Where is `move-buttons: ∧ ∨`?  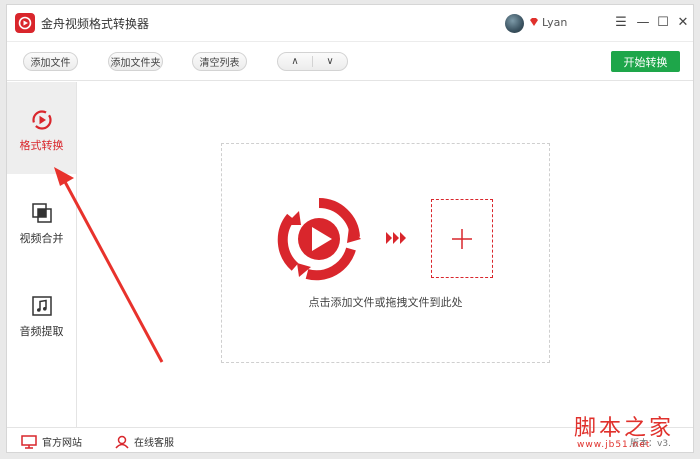
move-buttons: ∧ ∨ is located at coordinates (312, 61).